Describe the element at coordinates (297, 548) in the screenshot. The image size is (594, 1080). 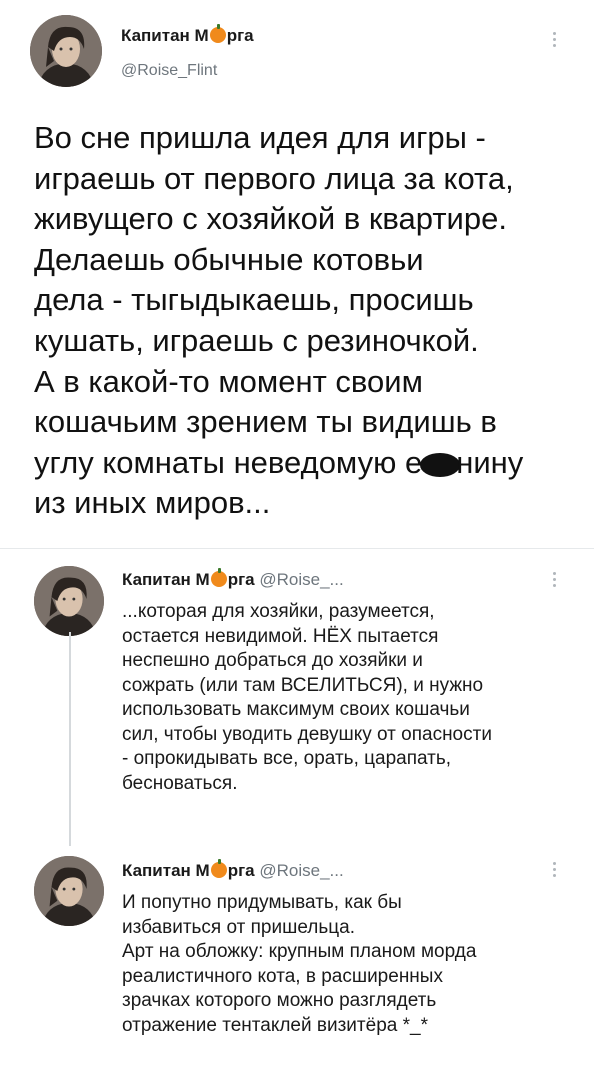
I see `divider` at that location.